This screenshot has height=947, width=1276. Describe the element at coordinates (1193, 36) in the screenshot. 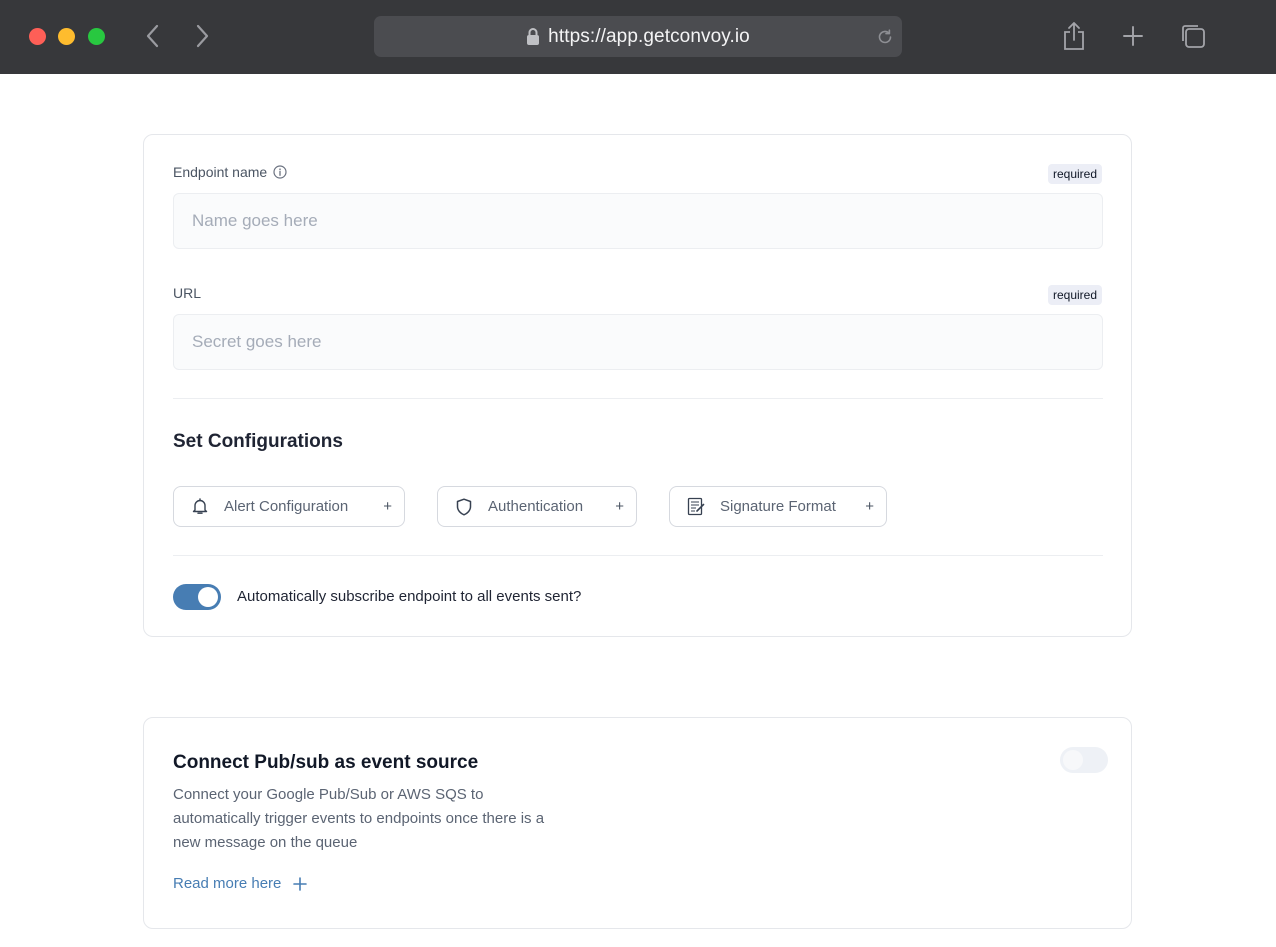

I see `tab-overview-icon` at that location.